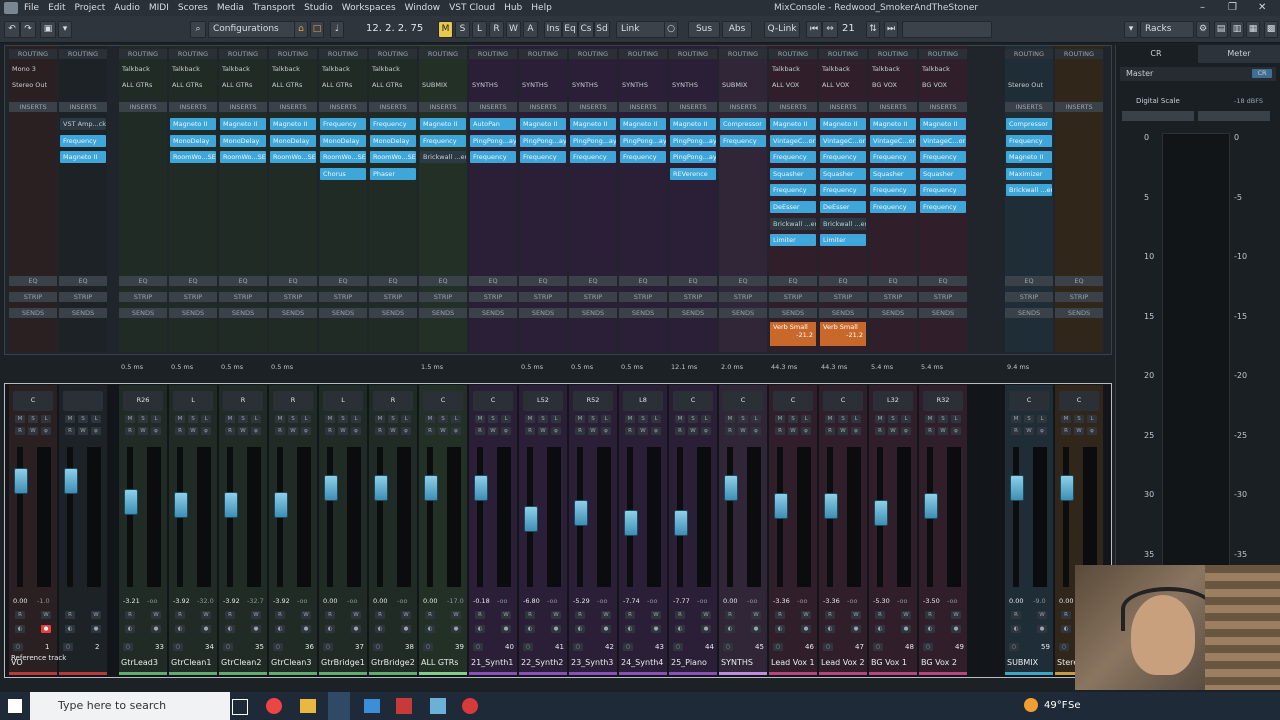  What do you see at coordinates (1029, 173) in the screenshot?
I see `insert-slot: Maximizer` at bounding box center [1029, 173].